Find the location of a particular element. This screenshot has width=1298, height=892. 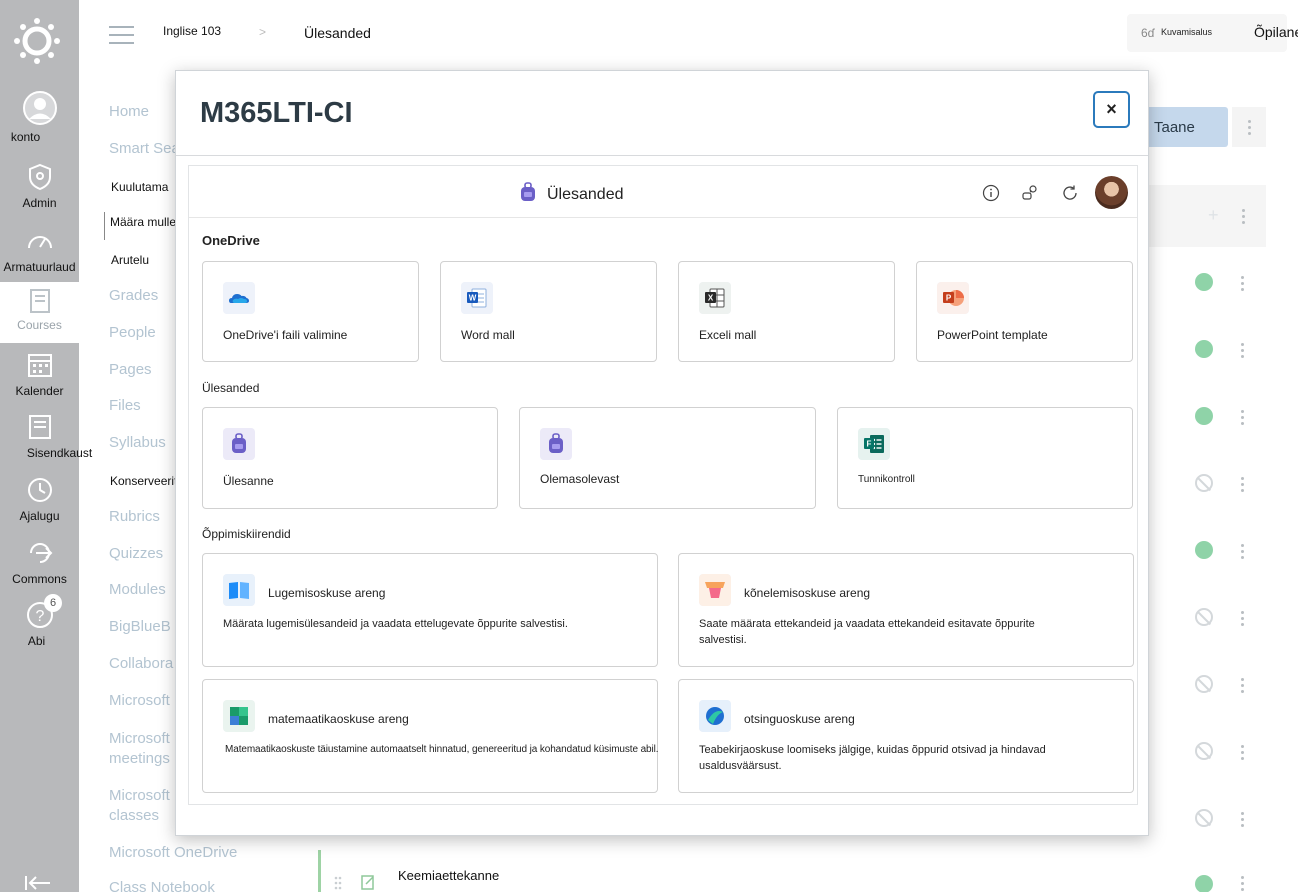

course-nav-files: Files is located at coordinates (125, 405).